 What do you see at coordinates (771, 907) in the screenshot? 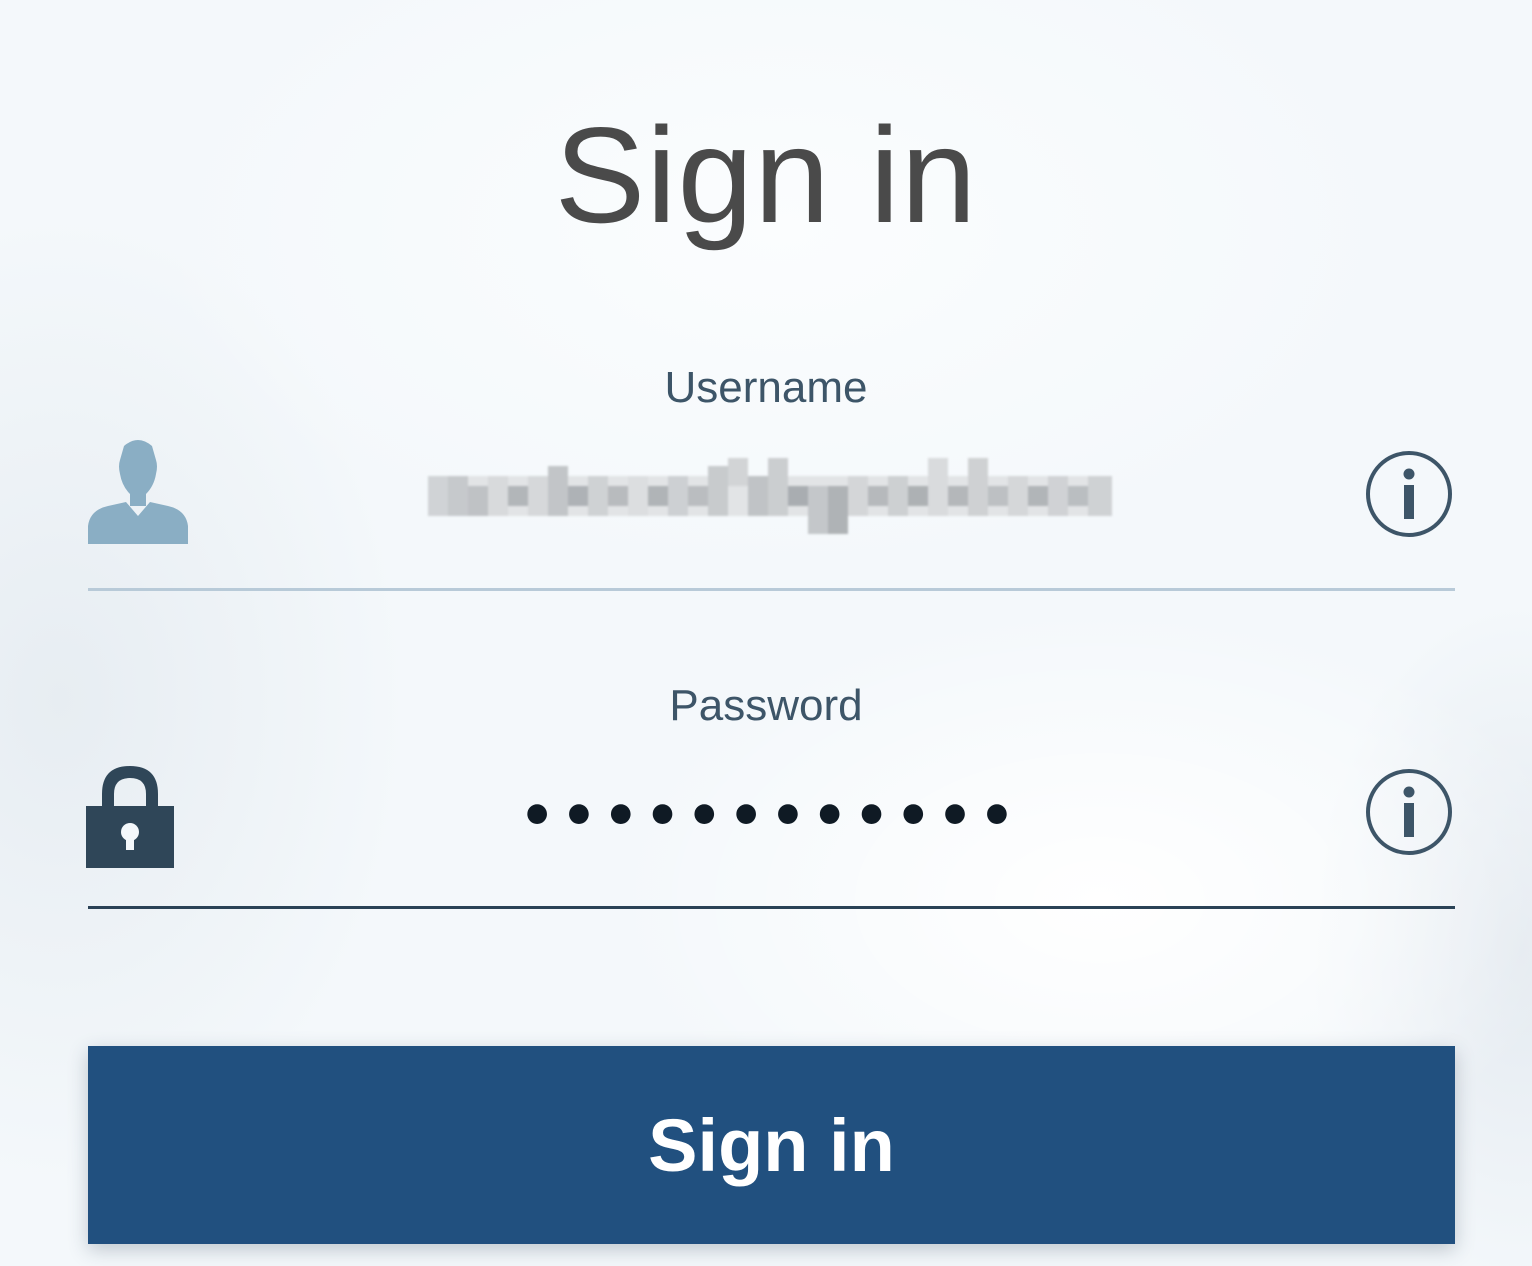
I see `password-underline` at bounding box center [771, 907].